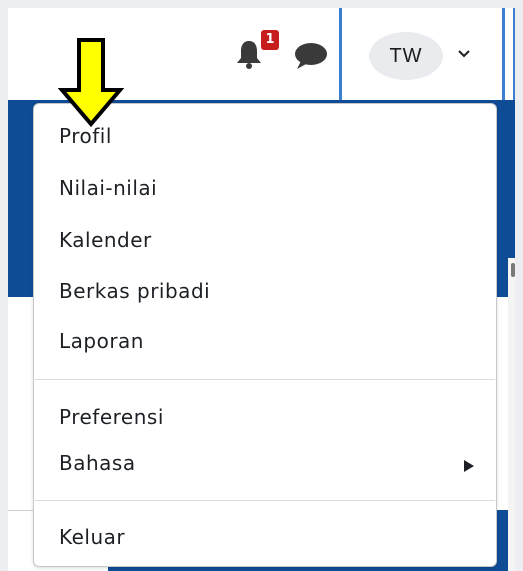 The image size is (523, 571). I want to click on menu-item-label: Nilai-nilai, so click(108, 188).